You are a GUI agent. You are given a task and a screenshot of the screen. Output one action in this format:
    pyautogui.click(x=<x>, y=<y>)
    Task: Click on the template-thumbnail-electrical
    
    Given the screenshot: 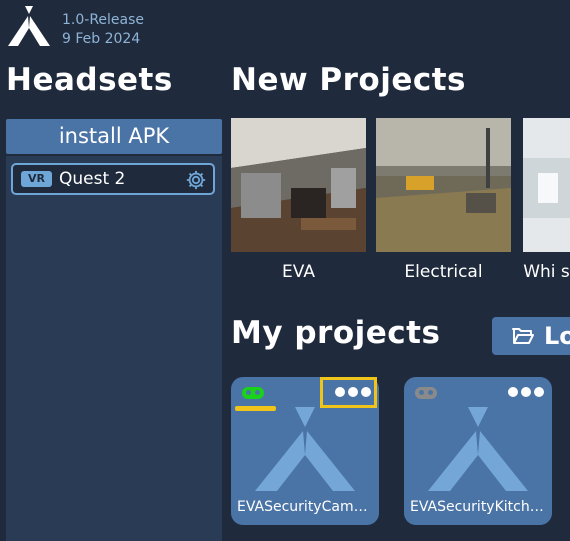 What is the action you would take?
    pyautogui.click(x=443, y=185)
    